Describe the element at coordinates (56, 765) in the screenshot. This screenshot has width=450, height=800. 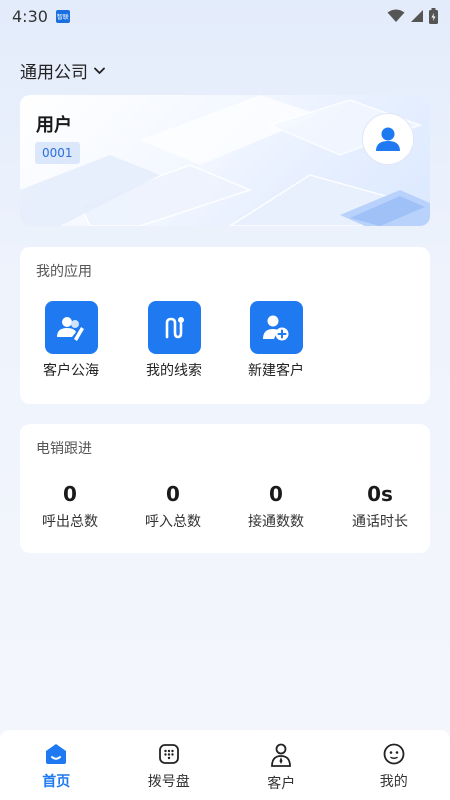
I see `tab-home: 首页` at that location.